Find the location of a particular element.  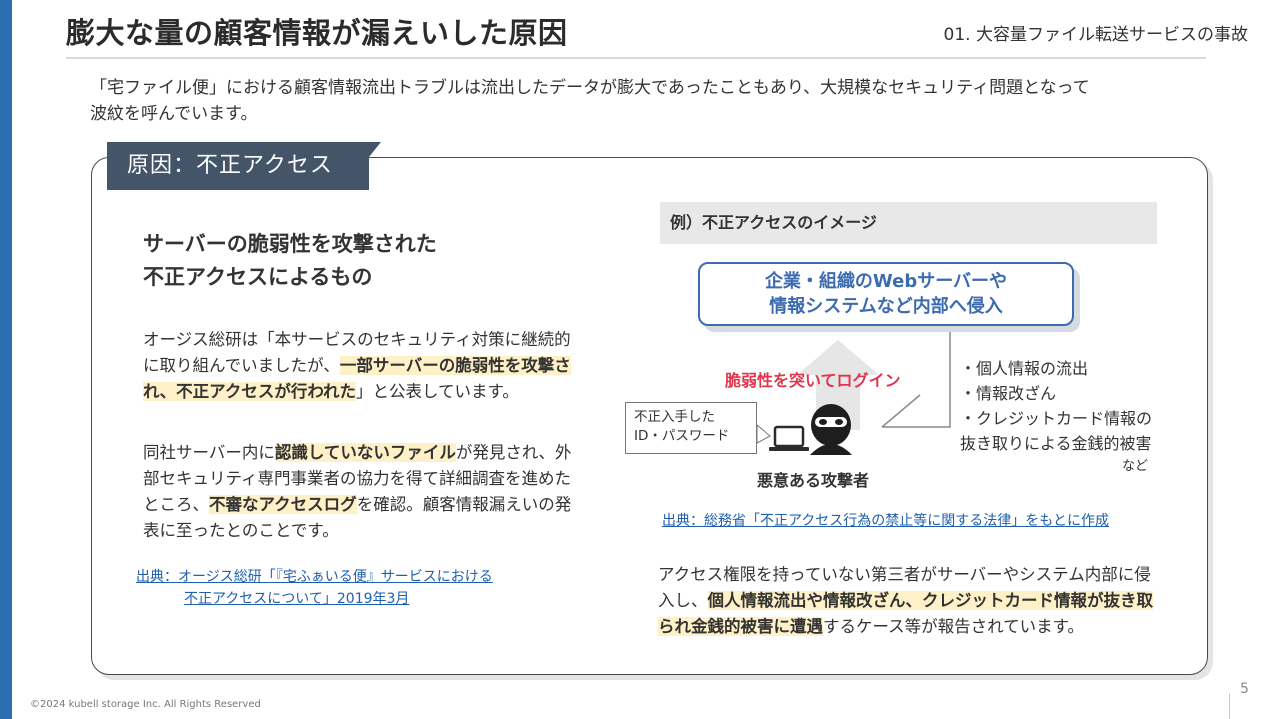

cause-heading-line-2: 不正アクセスによるもの is located at coordinates (258, 277).